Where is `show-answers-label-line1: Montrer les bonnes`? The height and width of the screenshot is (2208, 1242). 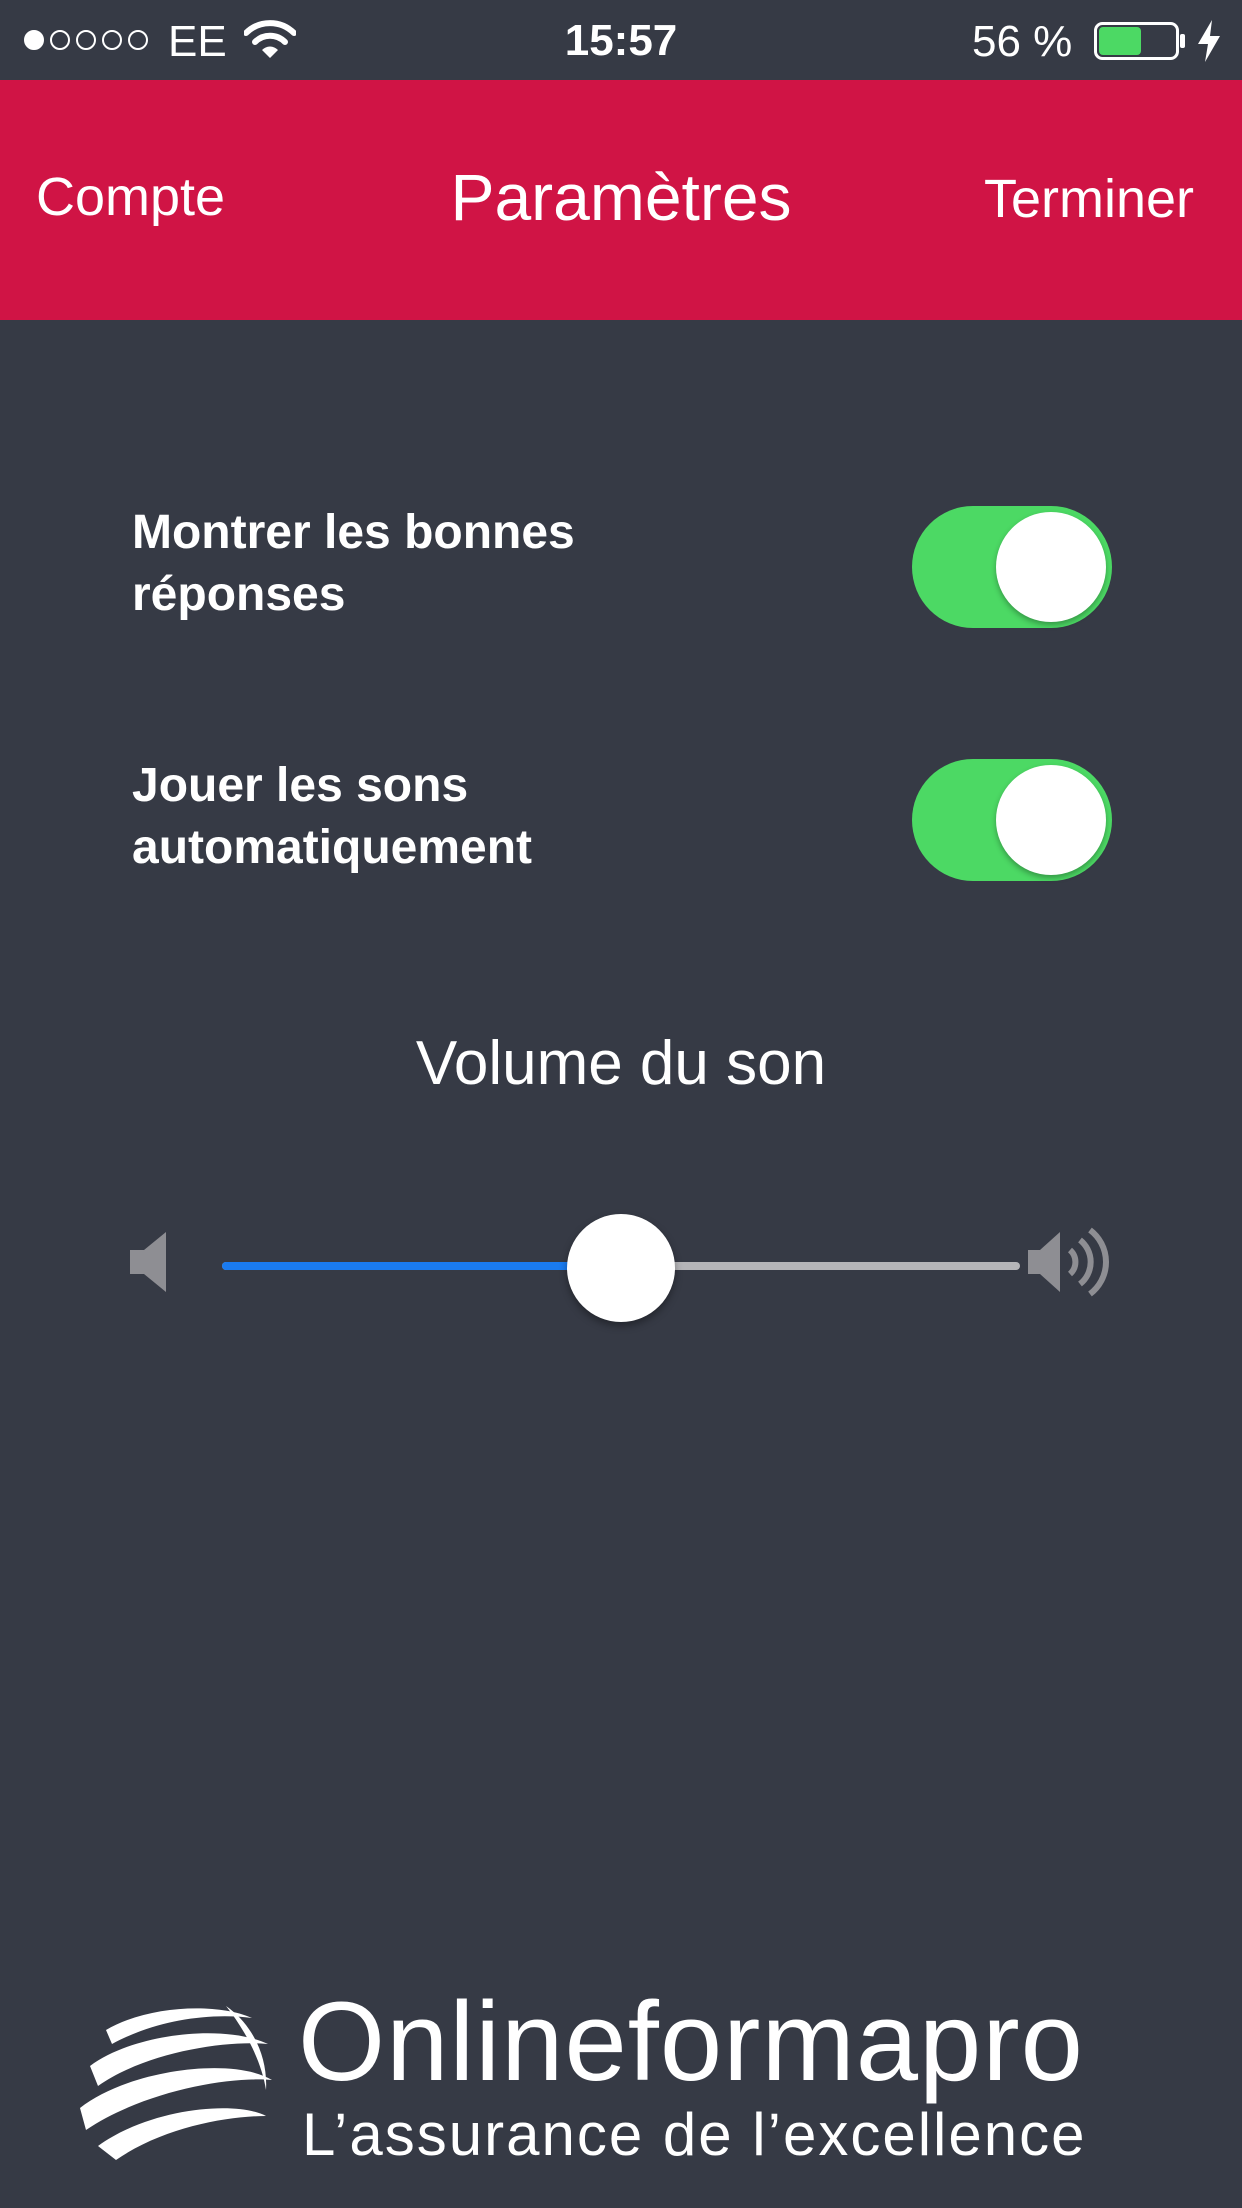 show-answers-label-line1: Montrer les bonnes is located at coordinates (353, 532).